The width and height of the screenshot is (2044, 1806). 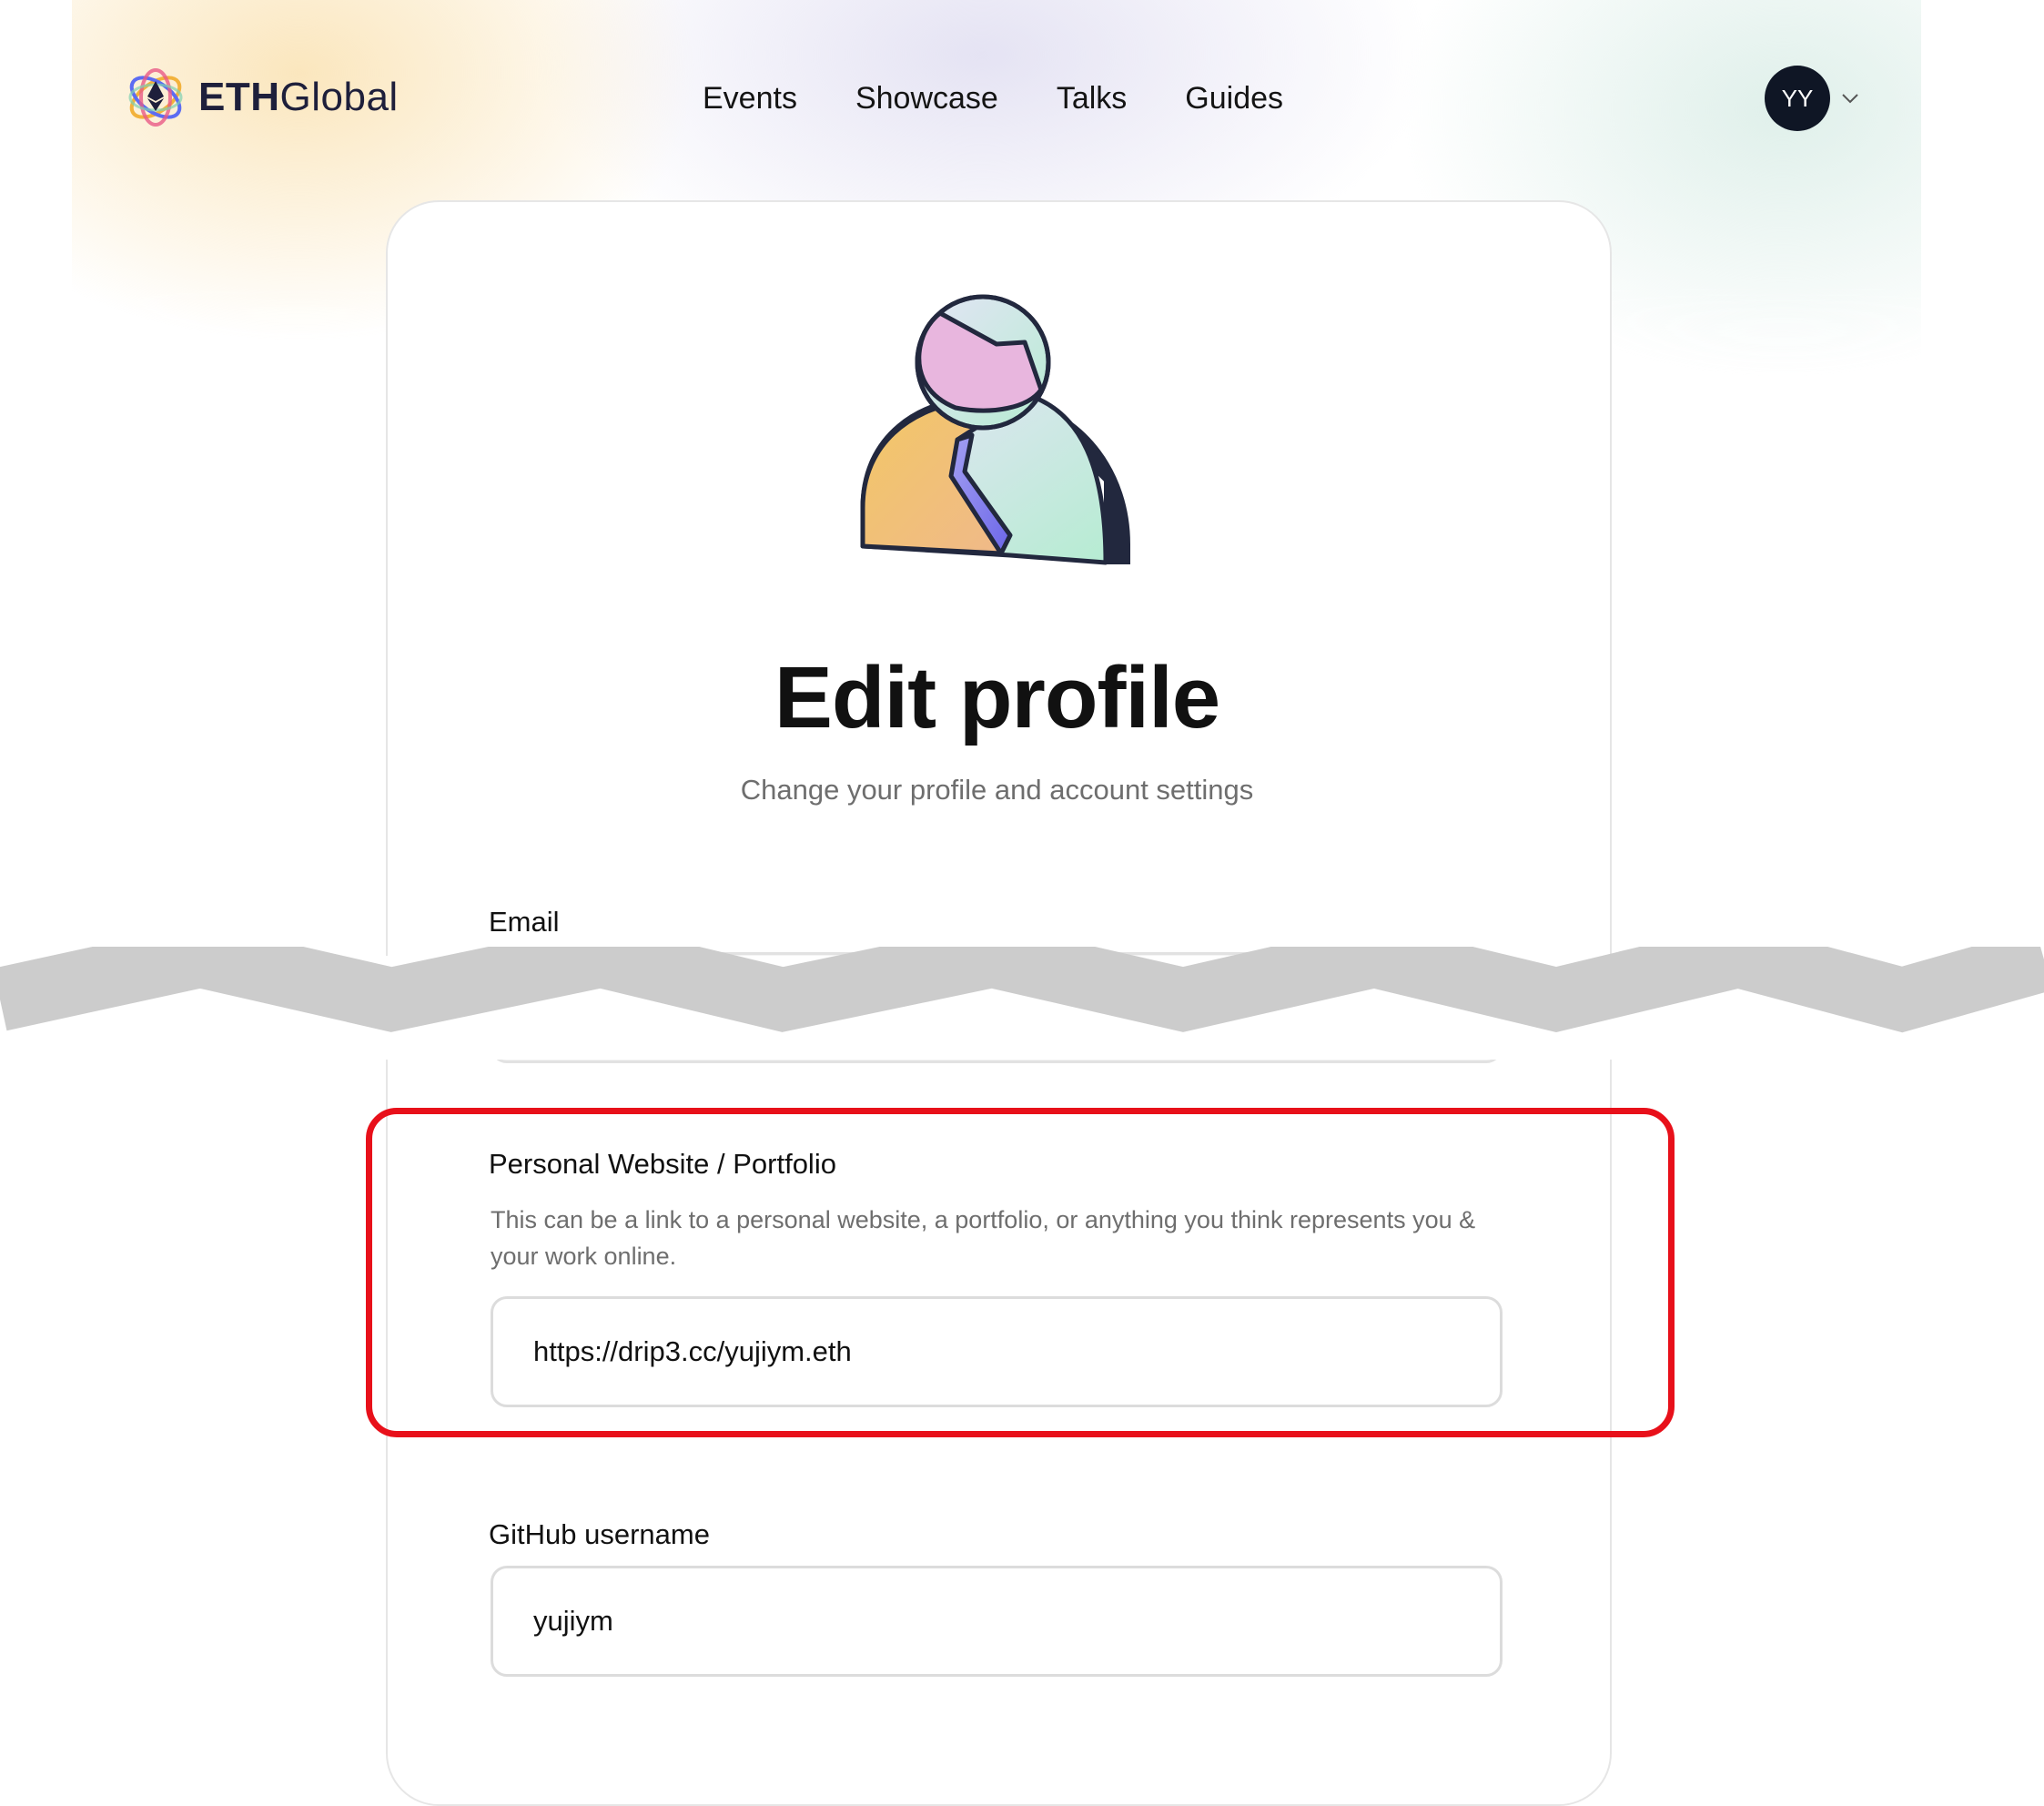 I want to click on annotation-highlight-box, so click(x=1020, y=1272).